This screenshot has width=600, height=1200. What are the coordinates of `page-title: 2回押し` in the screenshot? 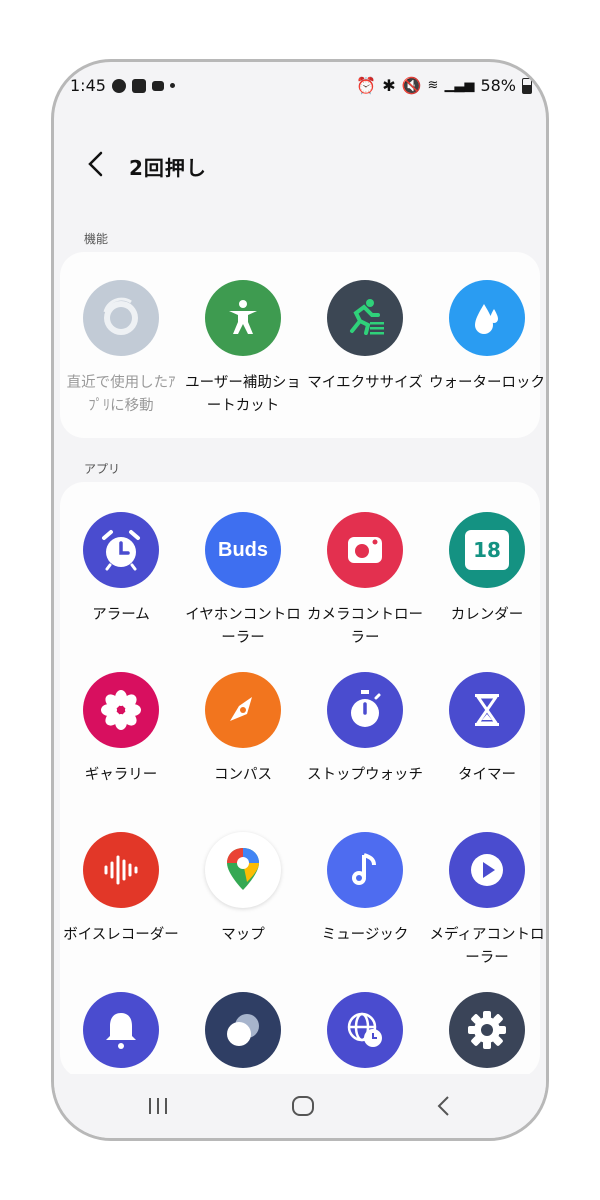 It's located at (168, 168).